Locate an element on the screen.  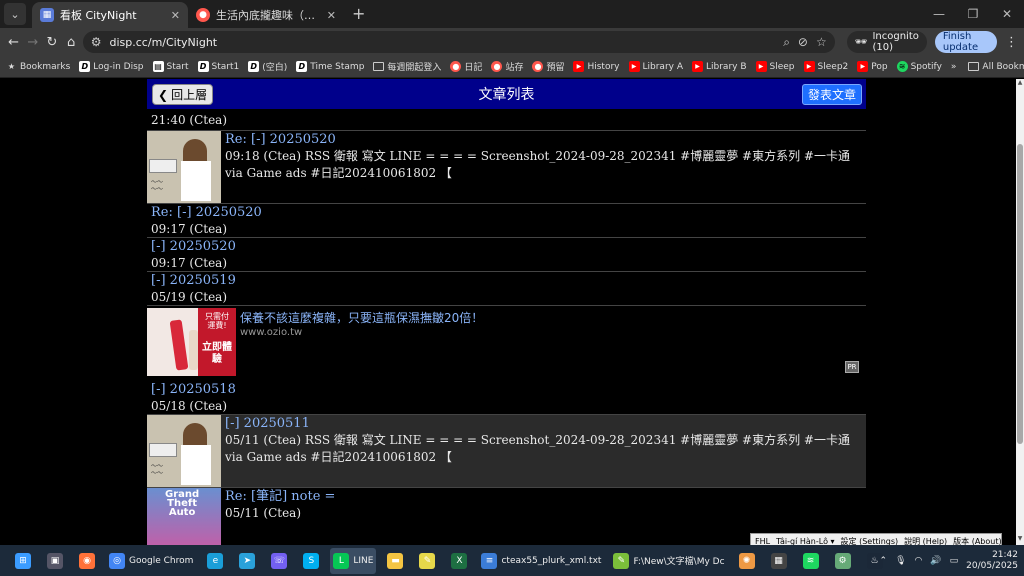
speaker-icon: 🔊 is located at coordinates (935, 561).